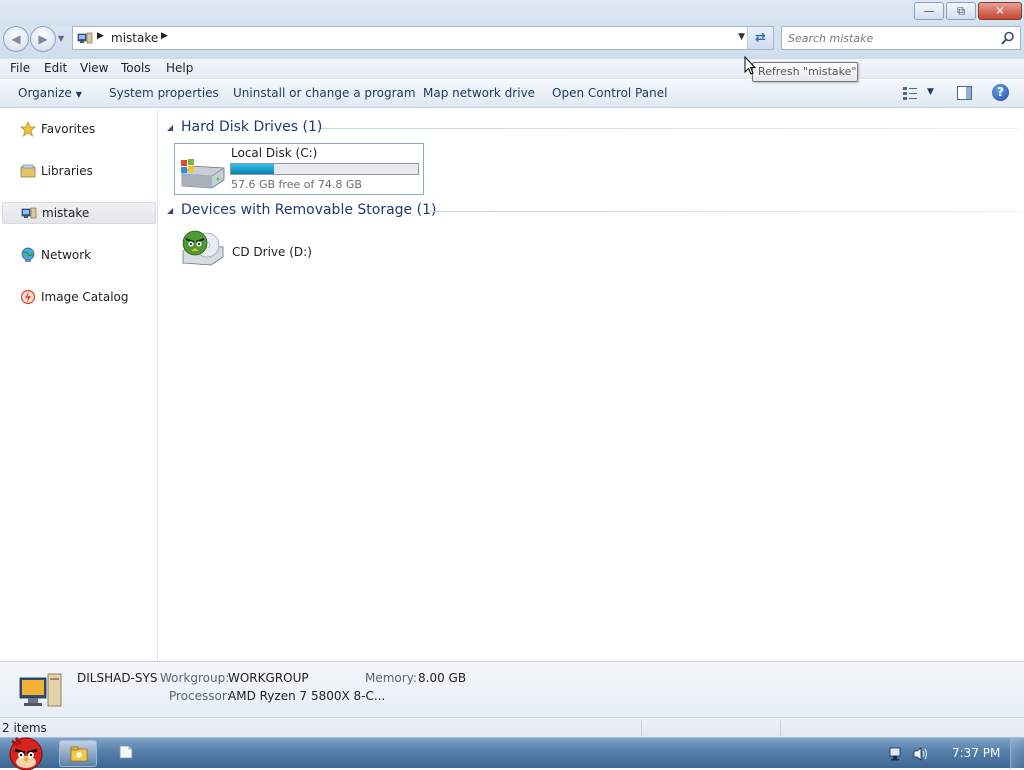 This screenshot has width=1024, height=770. I want to click on sidebar-item-label: Image Catalog, so click(85, 297).